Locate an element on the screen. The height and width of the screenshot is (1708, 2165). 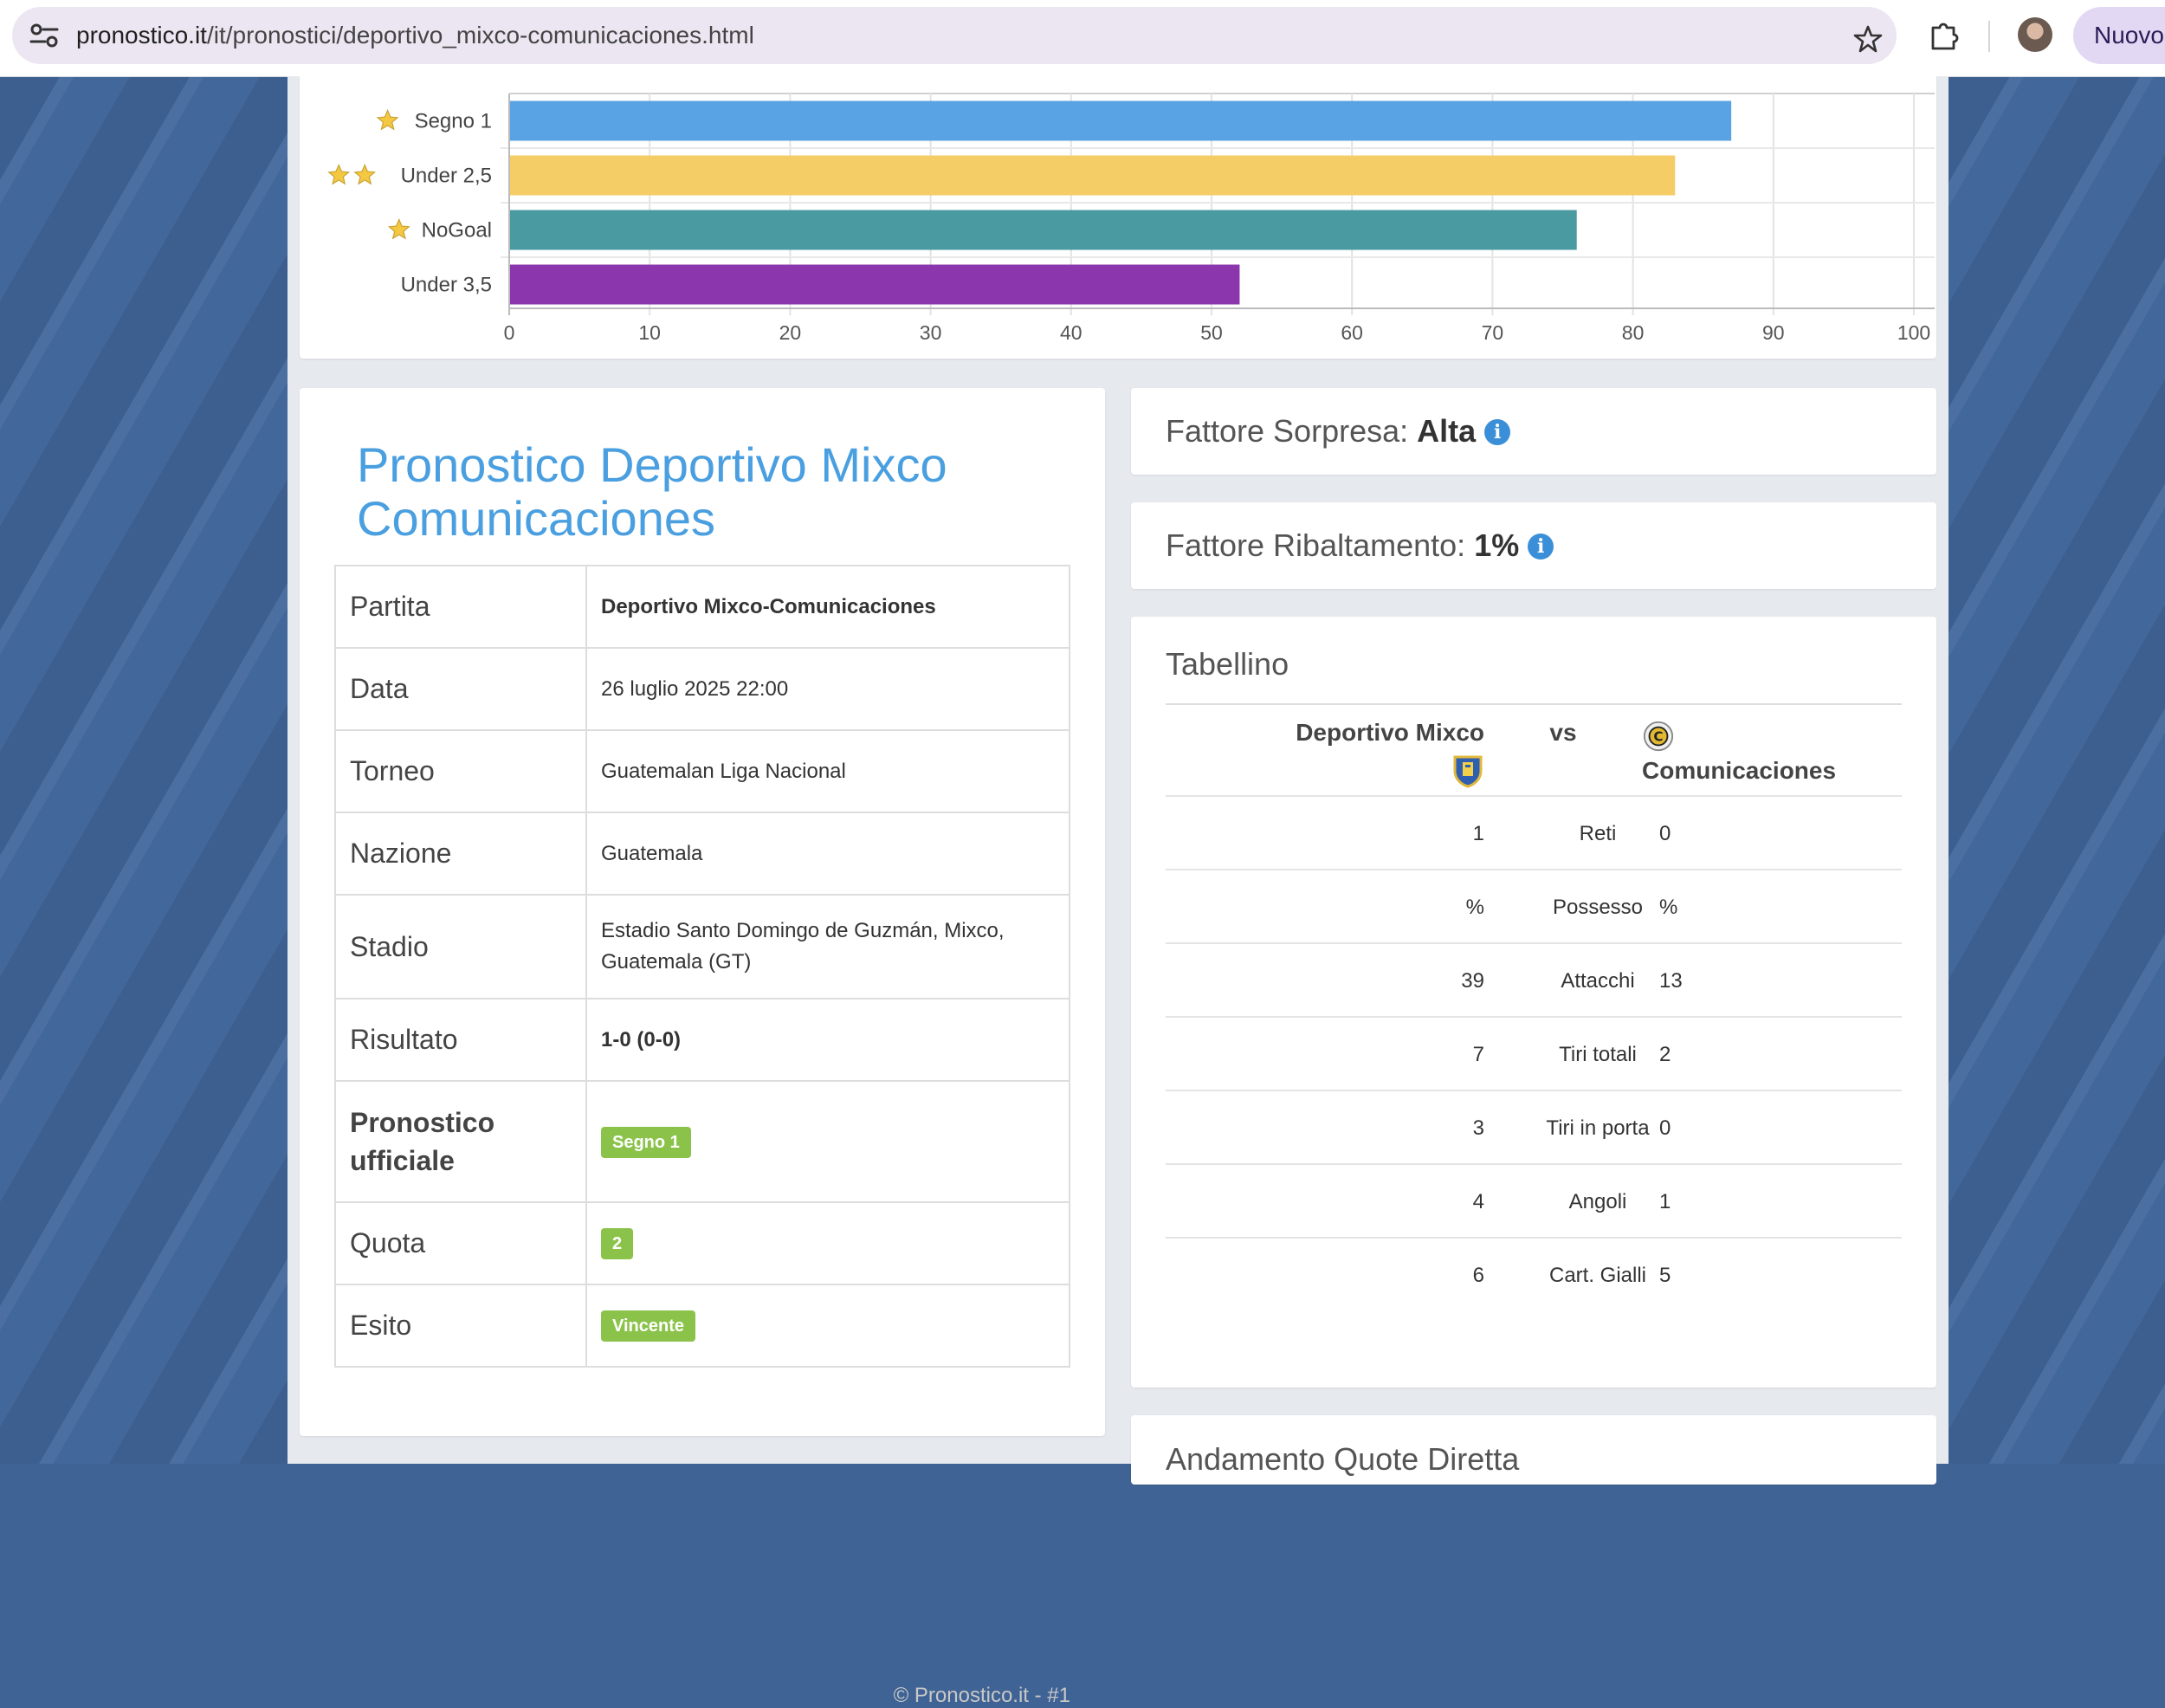
stat-row: 39 Attacchi 13 is located at coordinates (1534, 980).